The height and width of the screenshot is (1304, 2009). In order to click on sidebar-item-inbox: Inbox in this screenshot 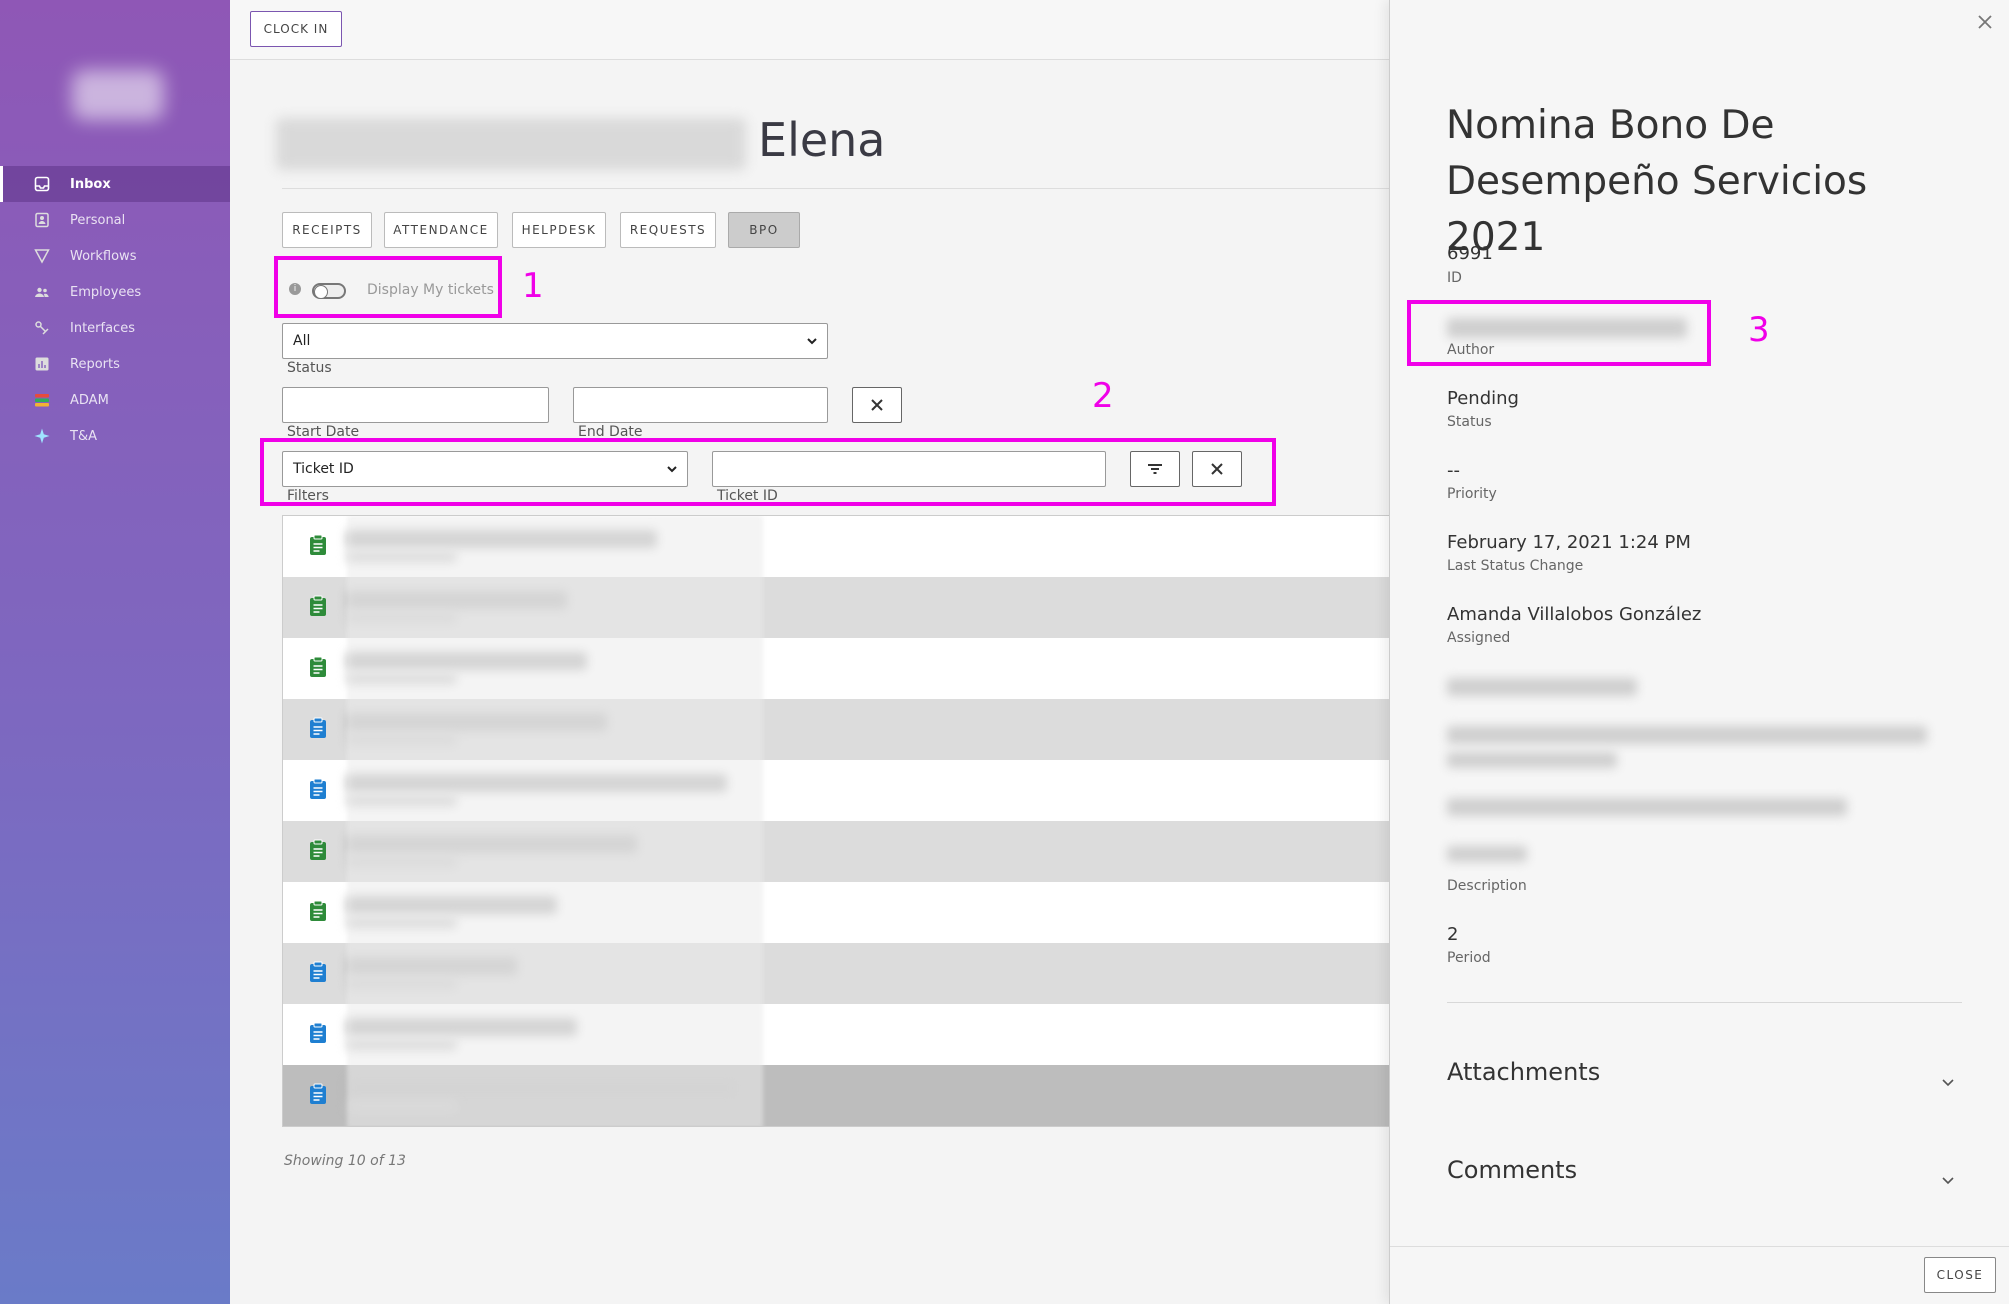, I will do `click(115, 184)`.